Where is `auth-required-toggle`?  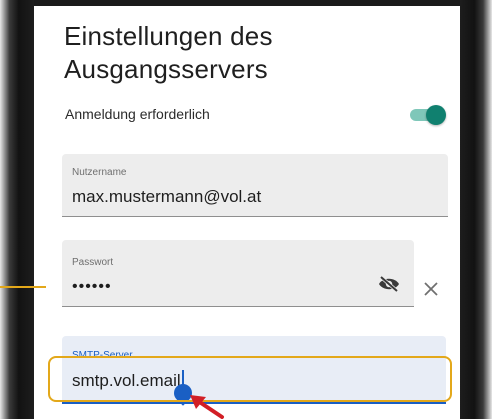
auth-required-toggle is located at coordinates (428, 115).